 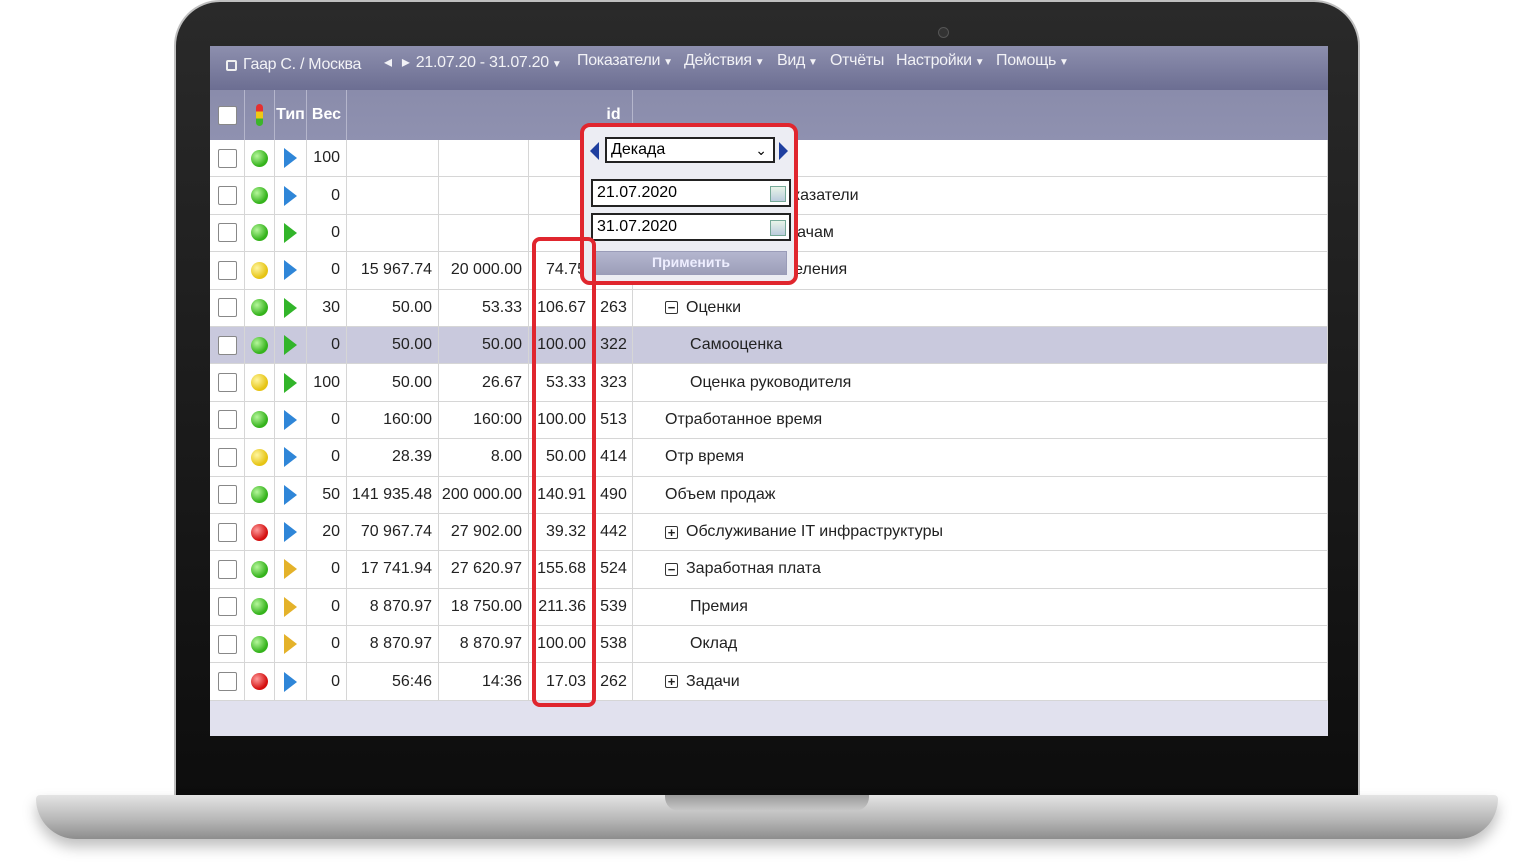 I want to click on menu-pomosch: Помощь ▼, so click(x=1032, y=61).